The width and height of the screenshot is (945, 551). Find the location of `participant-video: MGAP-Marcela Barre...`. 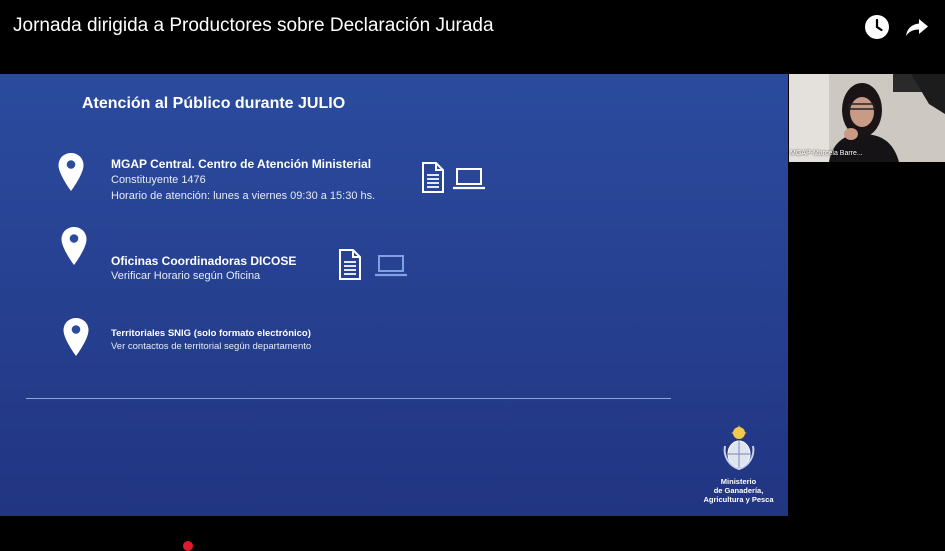

participant-video: MGAP-Marcela Barre... is located at coordinates (867, 118).